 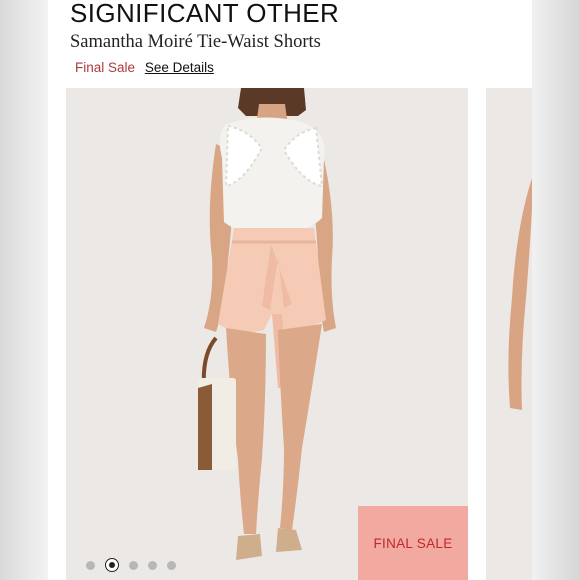 I want to click on product-meta: Final Sale See Details, so click(x=144, y=67).